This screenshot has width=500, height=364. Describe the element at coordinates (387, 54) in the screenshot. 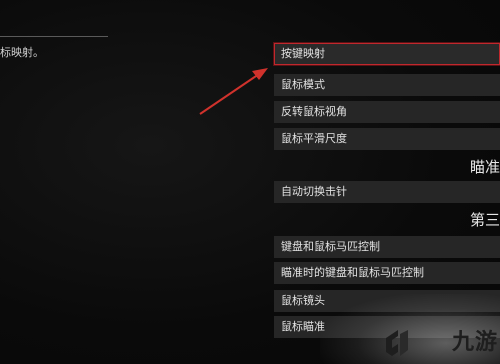

I see `menu-item-key-mapping: 按键映射` at that location.